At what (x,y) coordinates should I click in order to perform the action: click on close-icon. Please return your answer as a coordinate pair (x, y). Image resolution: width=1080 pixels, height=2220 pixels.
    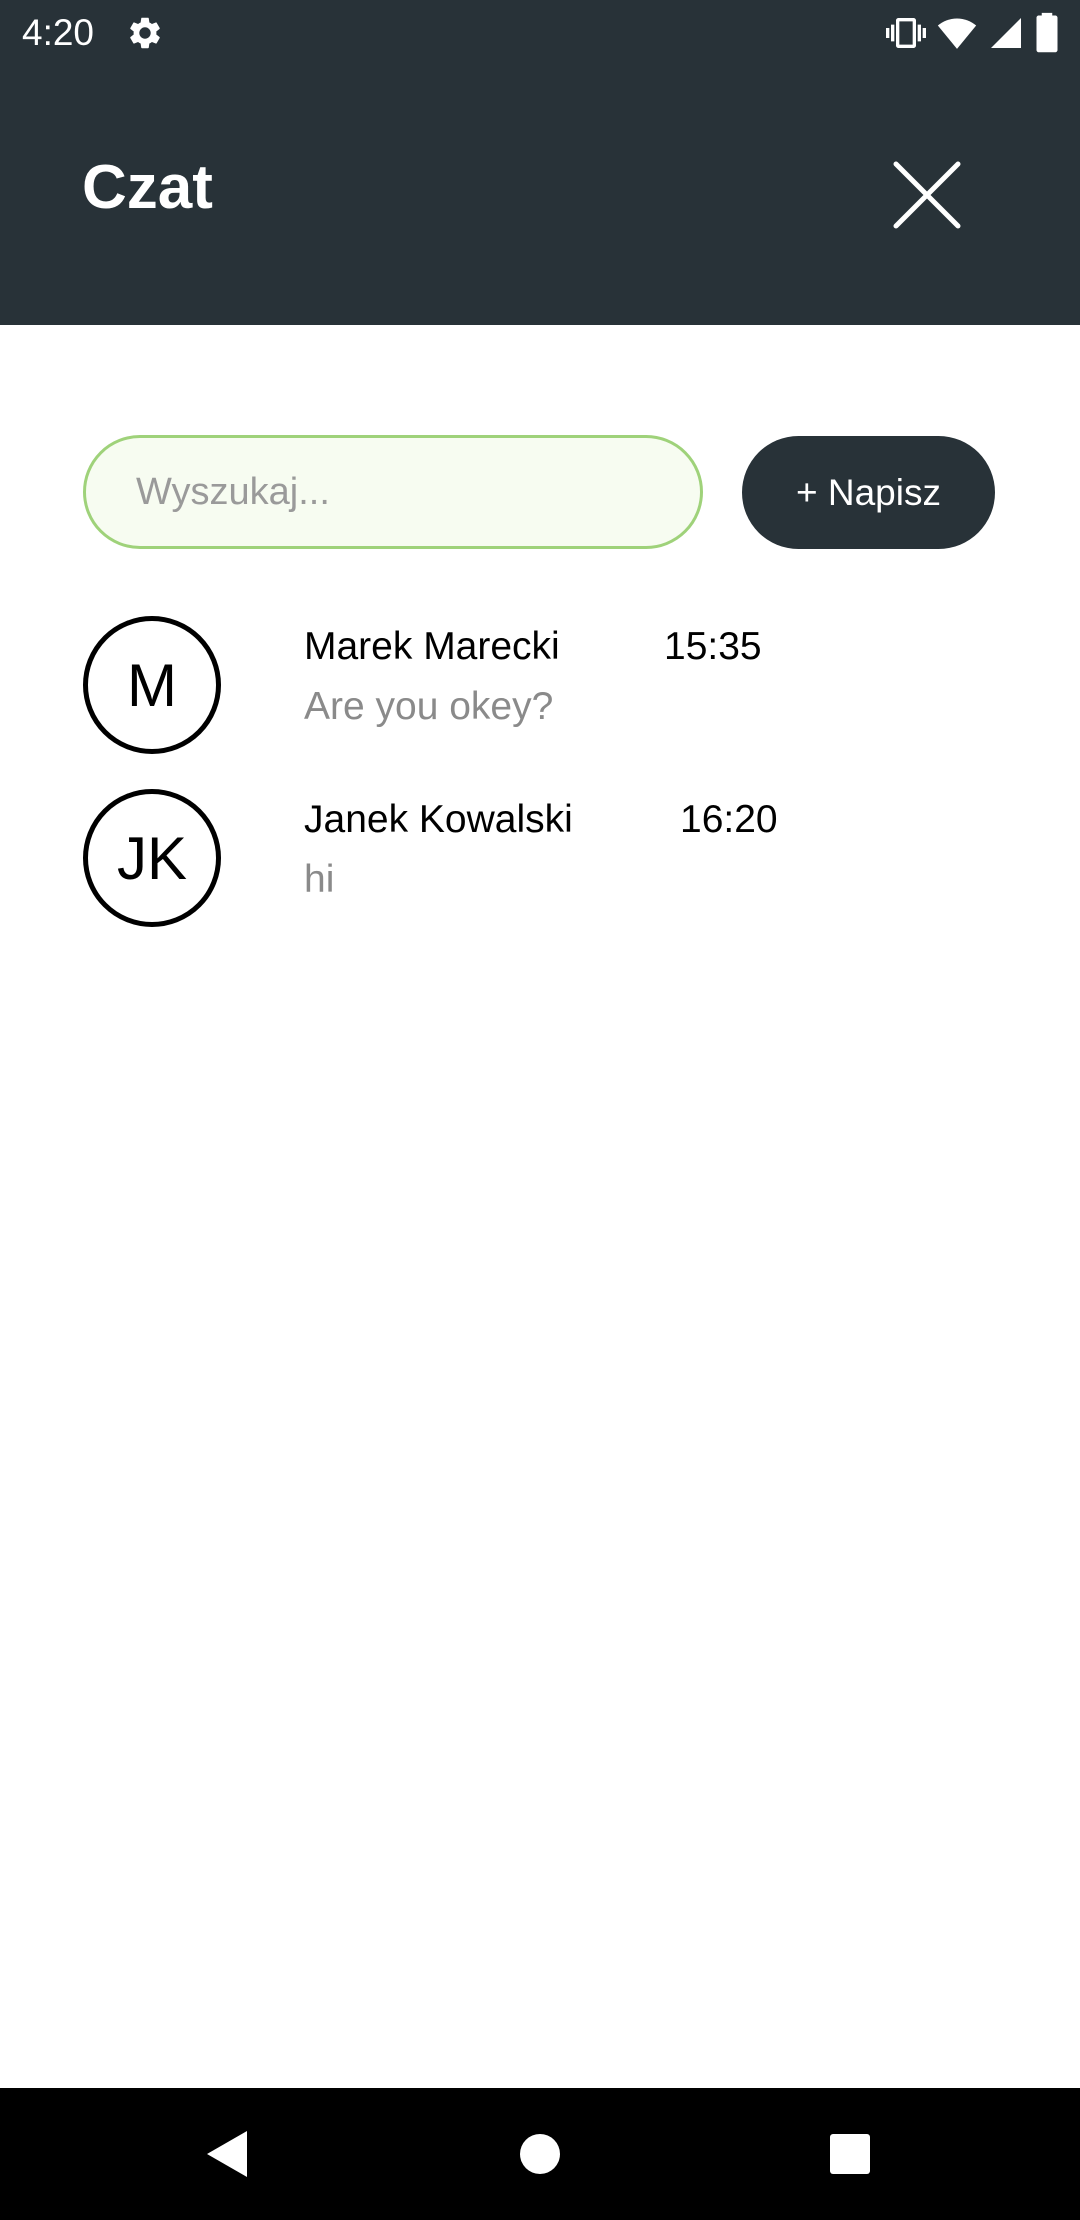
    Looking at the image, I should click on (927, 195).